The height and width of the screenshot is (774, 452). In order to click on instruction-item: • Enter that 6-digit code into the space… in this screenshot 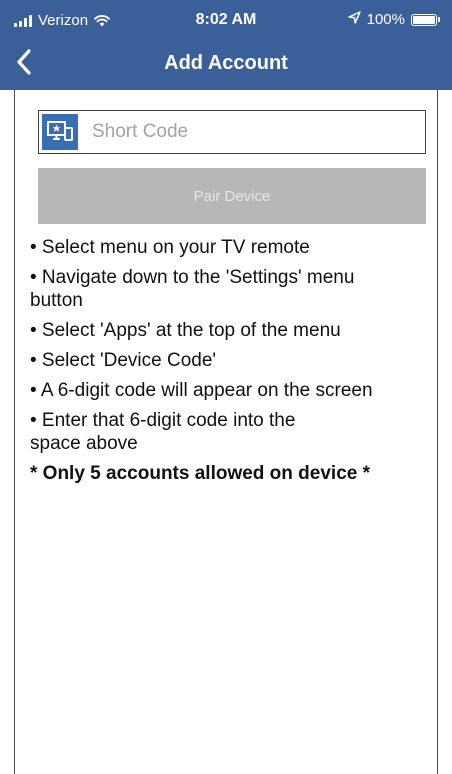, I will do `click(163, 432)`.